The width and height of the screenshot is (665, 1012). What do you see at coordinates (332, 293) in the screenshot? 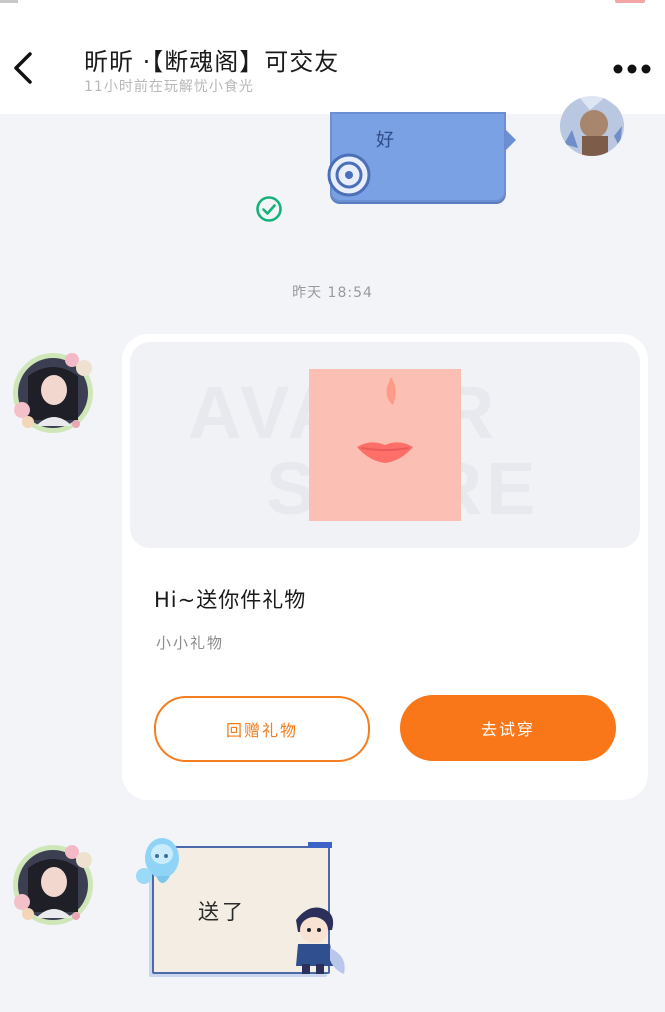
I see `message-timestamp: 昨天 18:54` at bounding box center [332, 293].